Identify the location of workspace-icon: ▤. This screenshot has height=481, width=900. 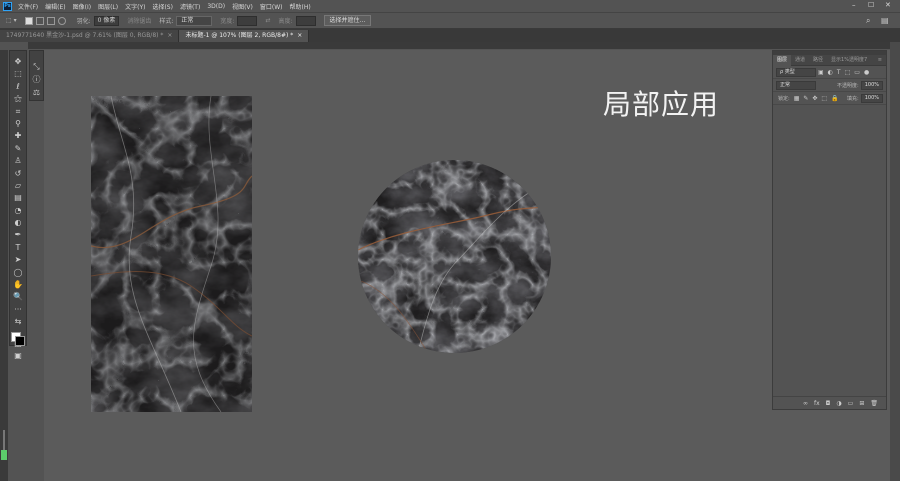
(885, 20).